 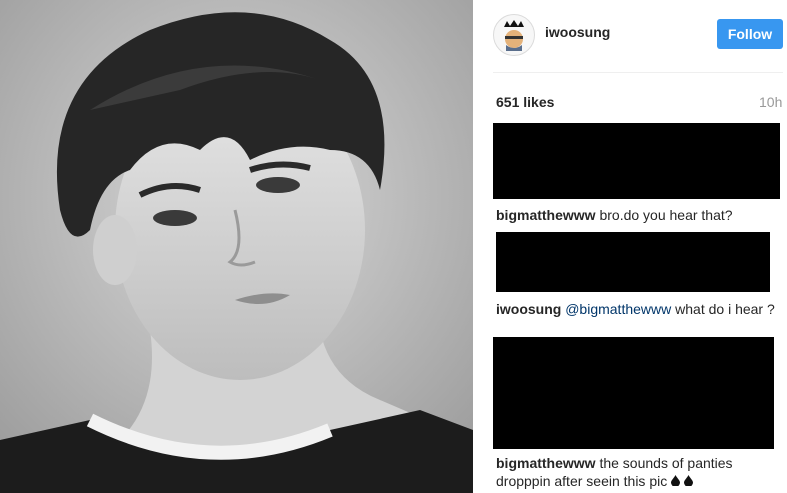 What do you see at coordinates (514, 35) in the screenshot?
I see `crown-avatar-icon` at bounding box center [514, 35].